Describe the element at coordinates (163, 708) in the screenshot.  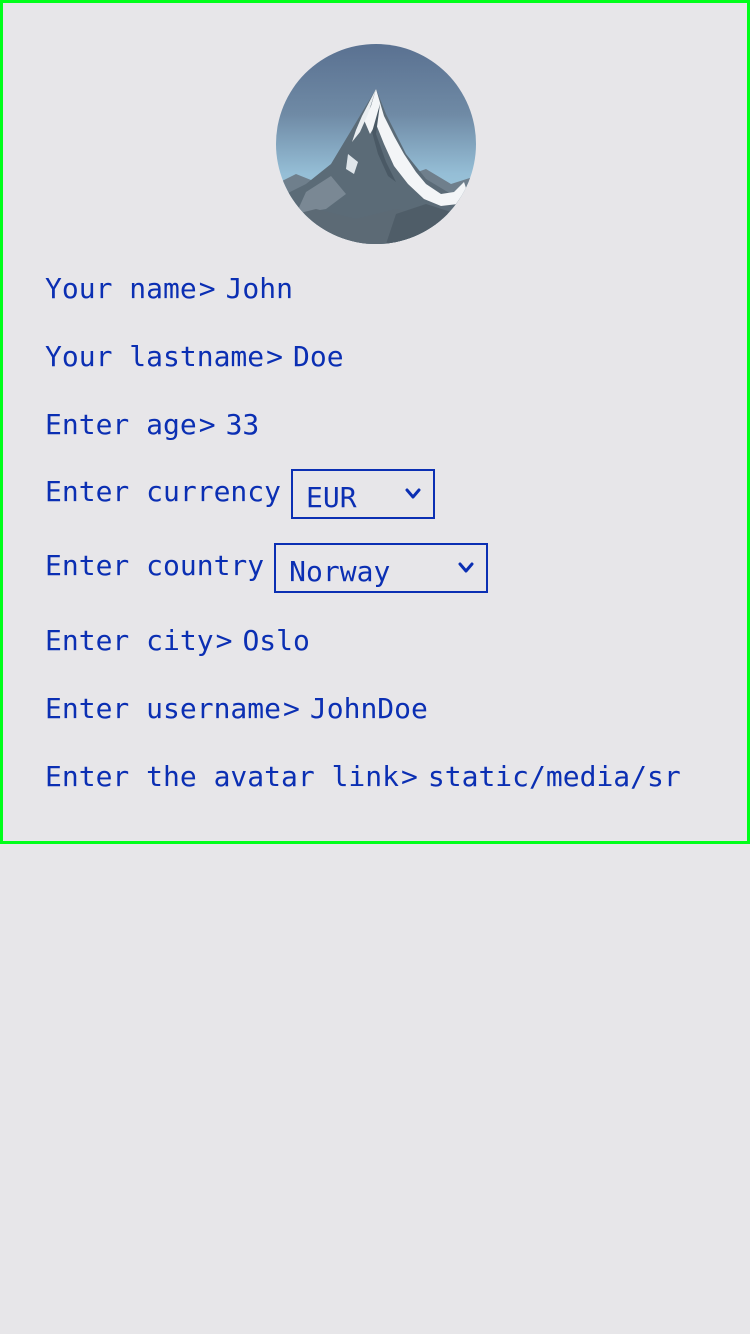
I see `username-label: Enter username` at that location.